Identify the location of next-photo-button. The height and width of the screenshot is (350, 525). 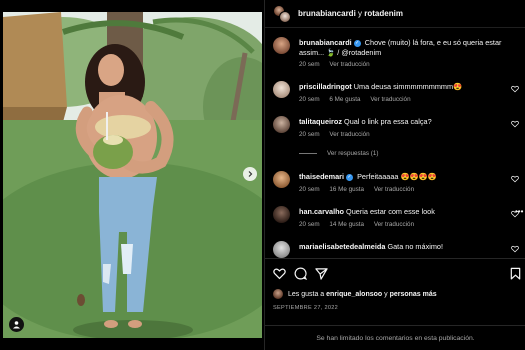
(250, 174).